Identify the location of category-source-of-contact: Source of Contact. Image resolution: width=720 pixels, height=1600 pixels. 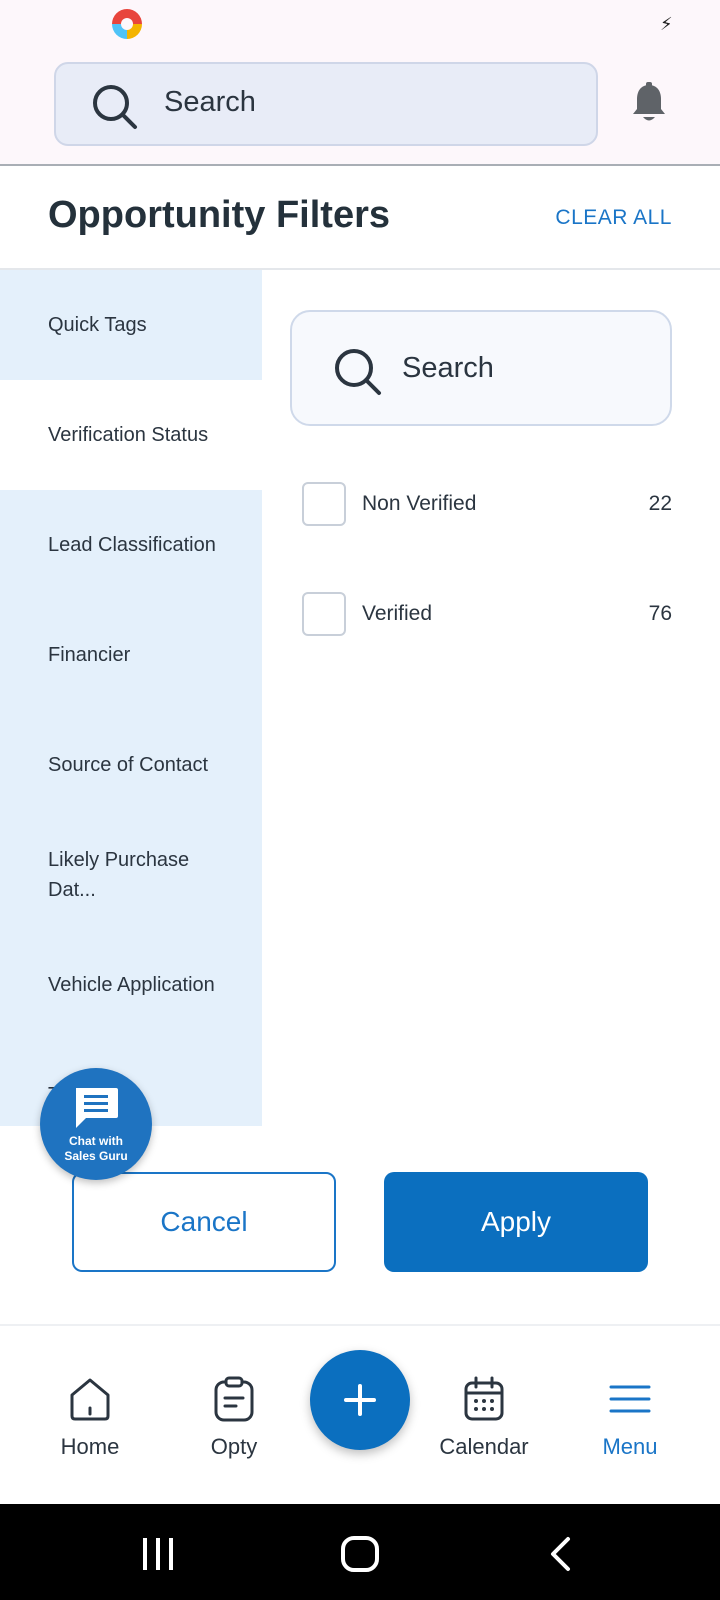
(131, 765).